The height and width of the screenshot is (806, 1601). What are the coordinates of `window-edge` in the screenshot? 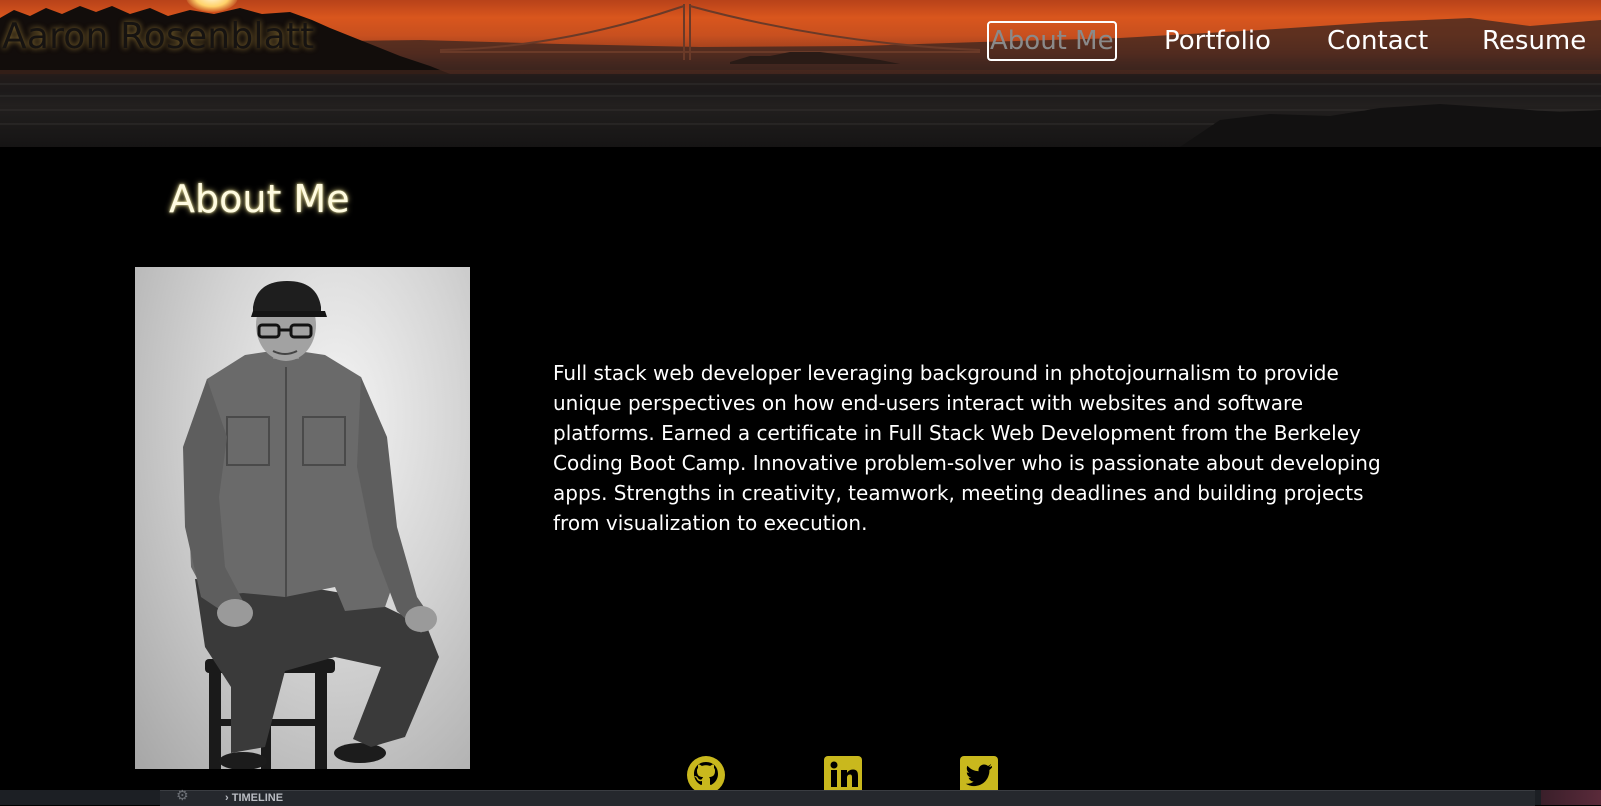 It's located at (1571, 797).